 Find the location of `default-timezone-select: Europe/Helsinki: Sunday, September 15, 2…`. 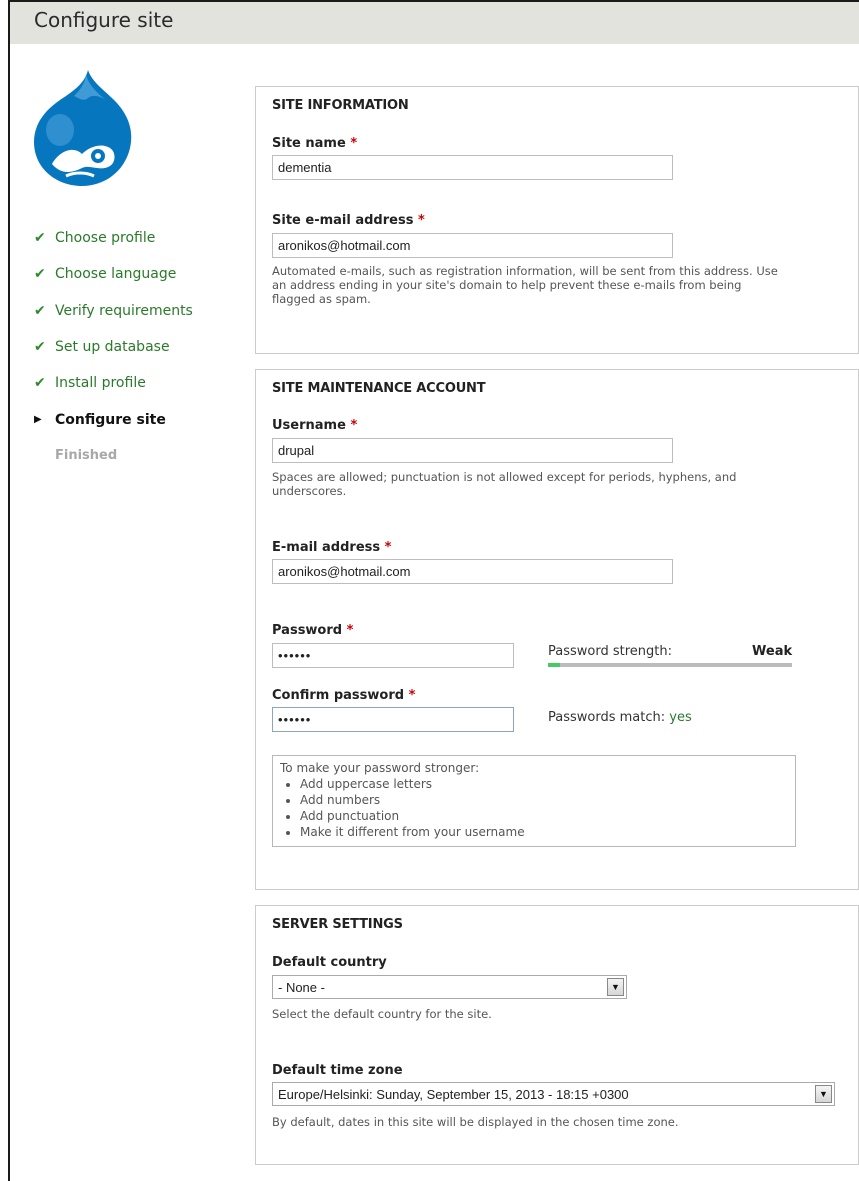

default-timezone-select: Europe/Helsinki: Sunday, September 15, 2… is located at coordinates (553, 1094).